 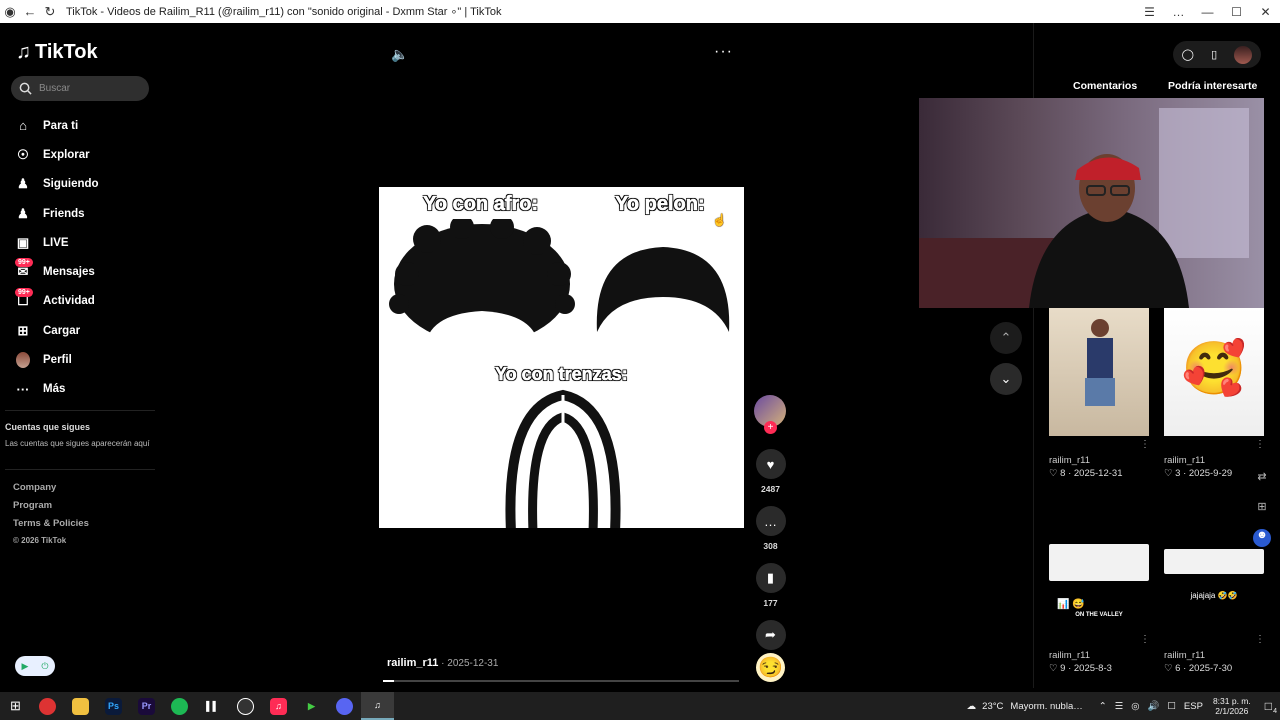 What do you see at coordinates (377, 706) in the screenshot?
I see `tiktok-active-icon: ♫` at bounding box center [377, 706].